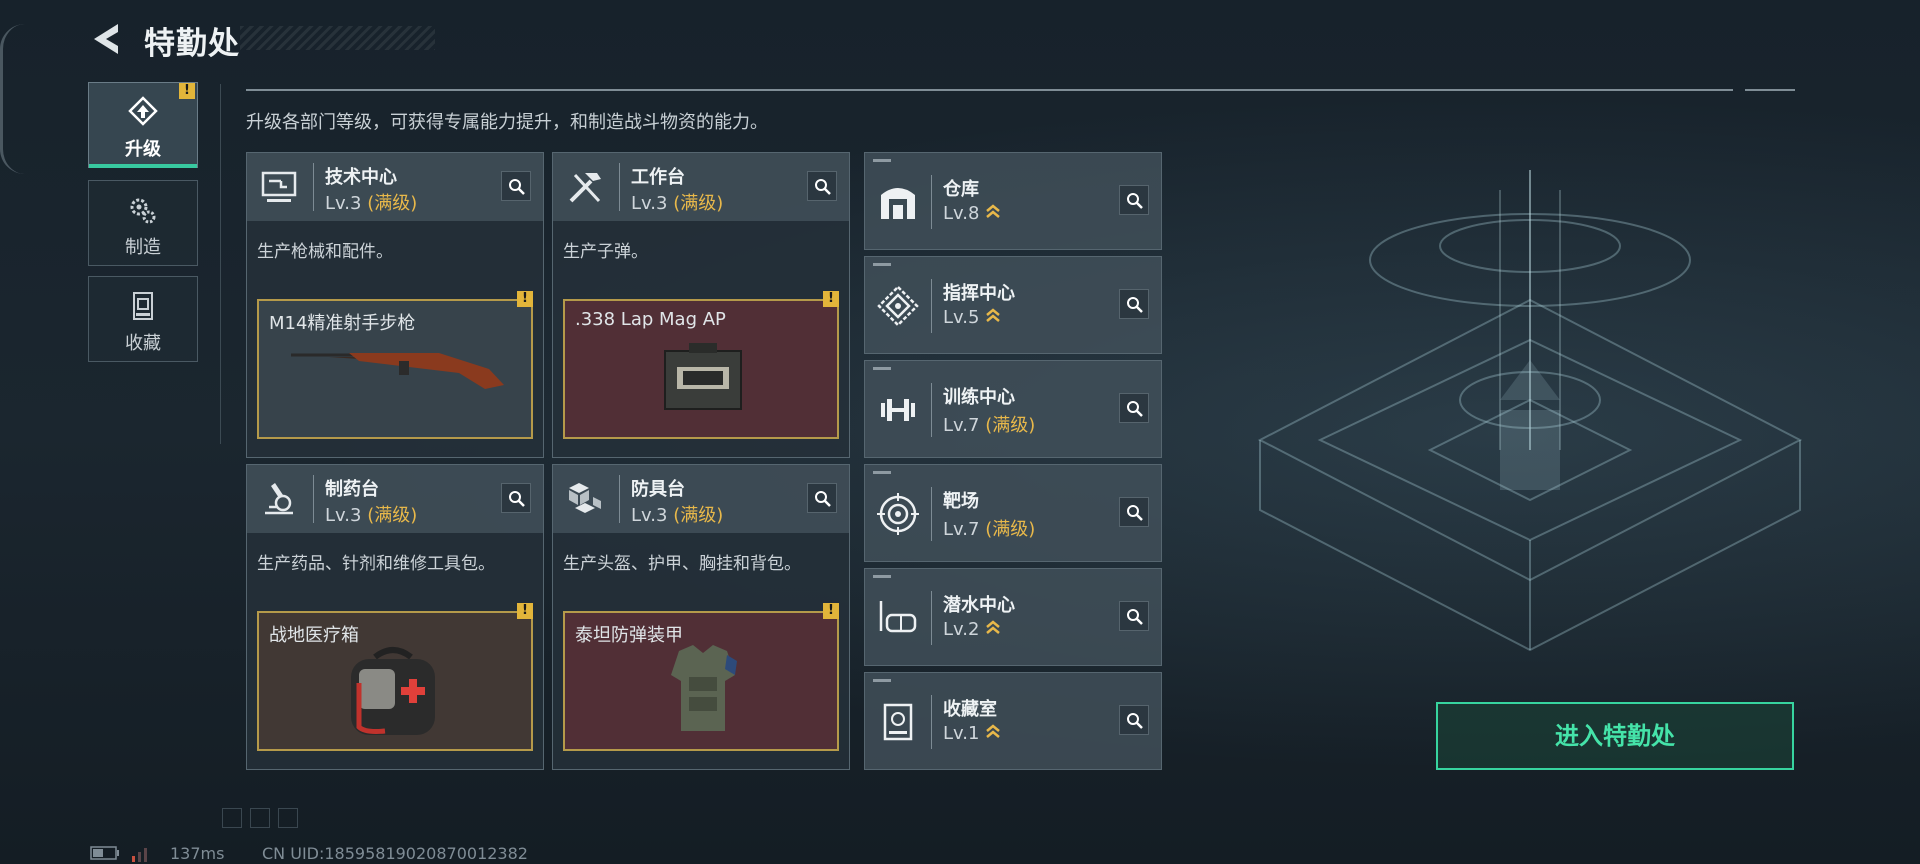  What do you see at coordinates (143, 149) in the screenshot?
I see `tab-label: 升级` at bounding box center [143, 149].